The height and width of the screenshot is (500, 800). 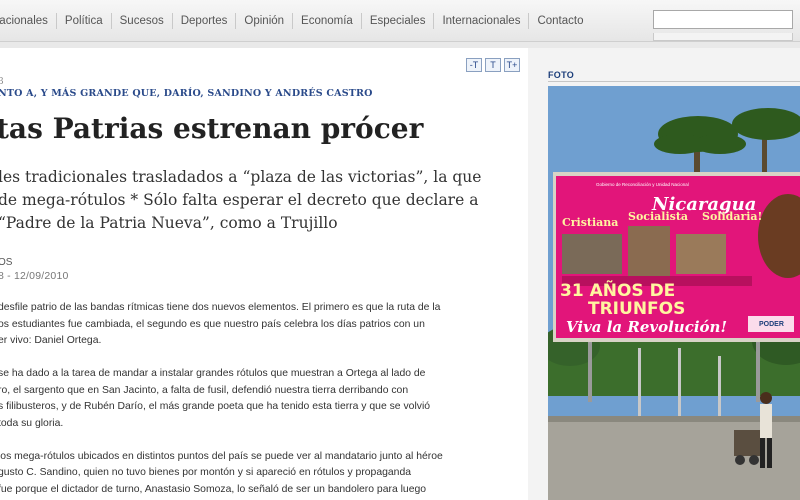 What do you see at coordinates (512, 65) in the screenshot?
I see `font-increase-button: T+` at bounding box center [512, 65].